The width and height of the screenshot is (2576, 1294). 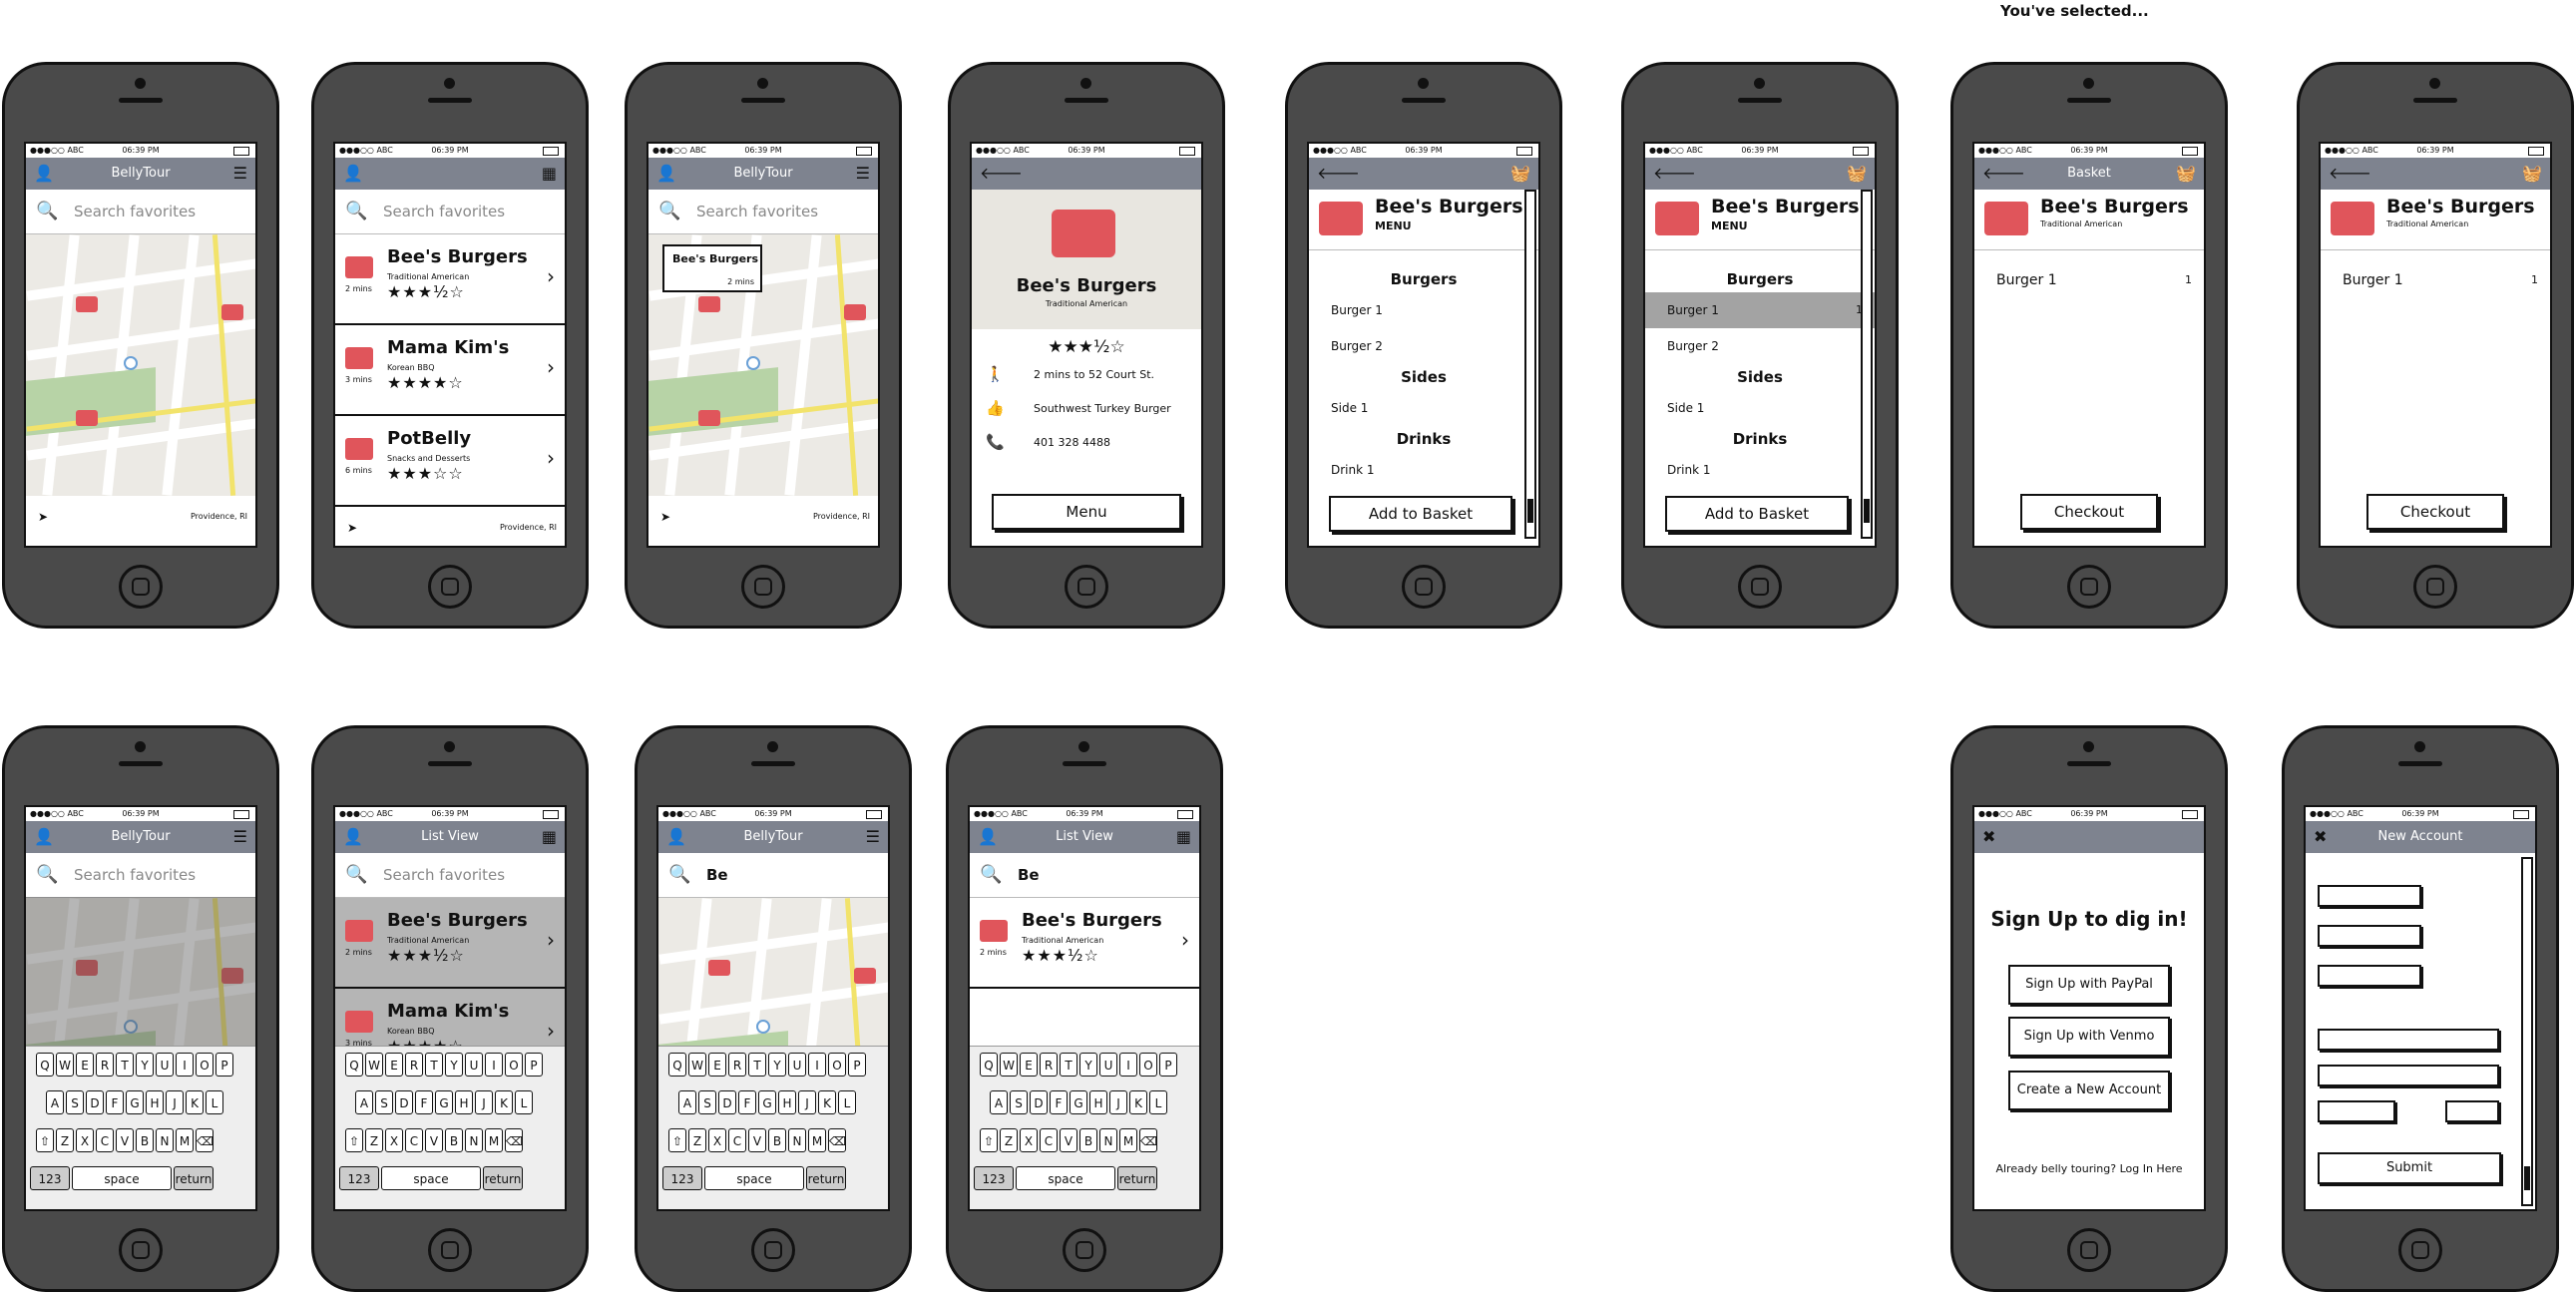 I want to click on create-account-button: Create a New Account, so click(x=2089, y=1090).